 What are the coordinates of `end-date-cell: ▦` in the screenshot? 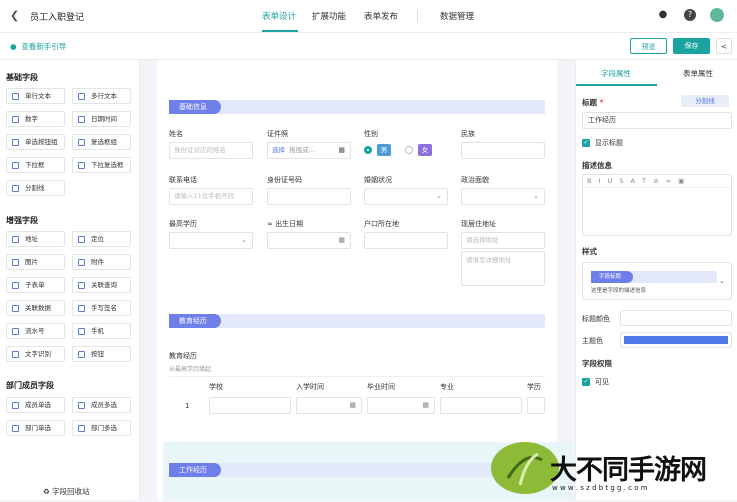 It's located at (401, 405).